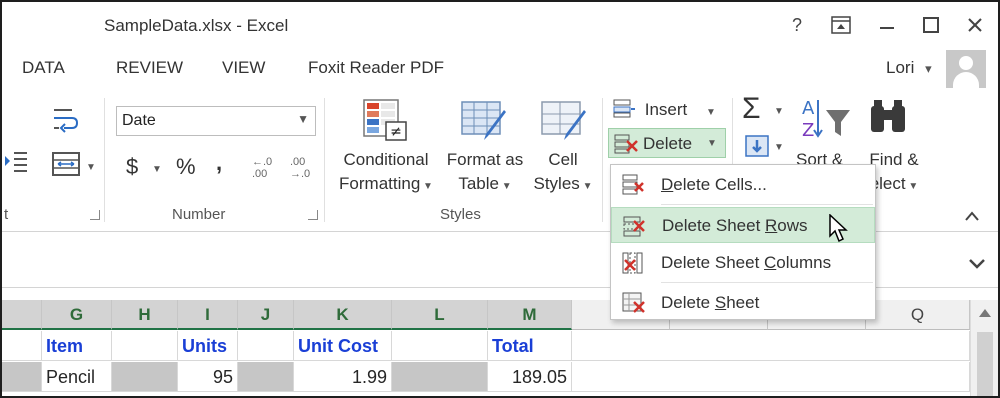 The height and width of the screenshot is (398, 1000). I want to click on collapse-ribbon-icon, so click(972, 216).